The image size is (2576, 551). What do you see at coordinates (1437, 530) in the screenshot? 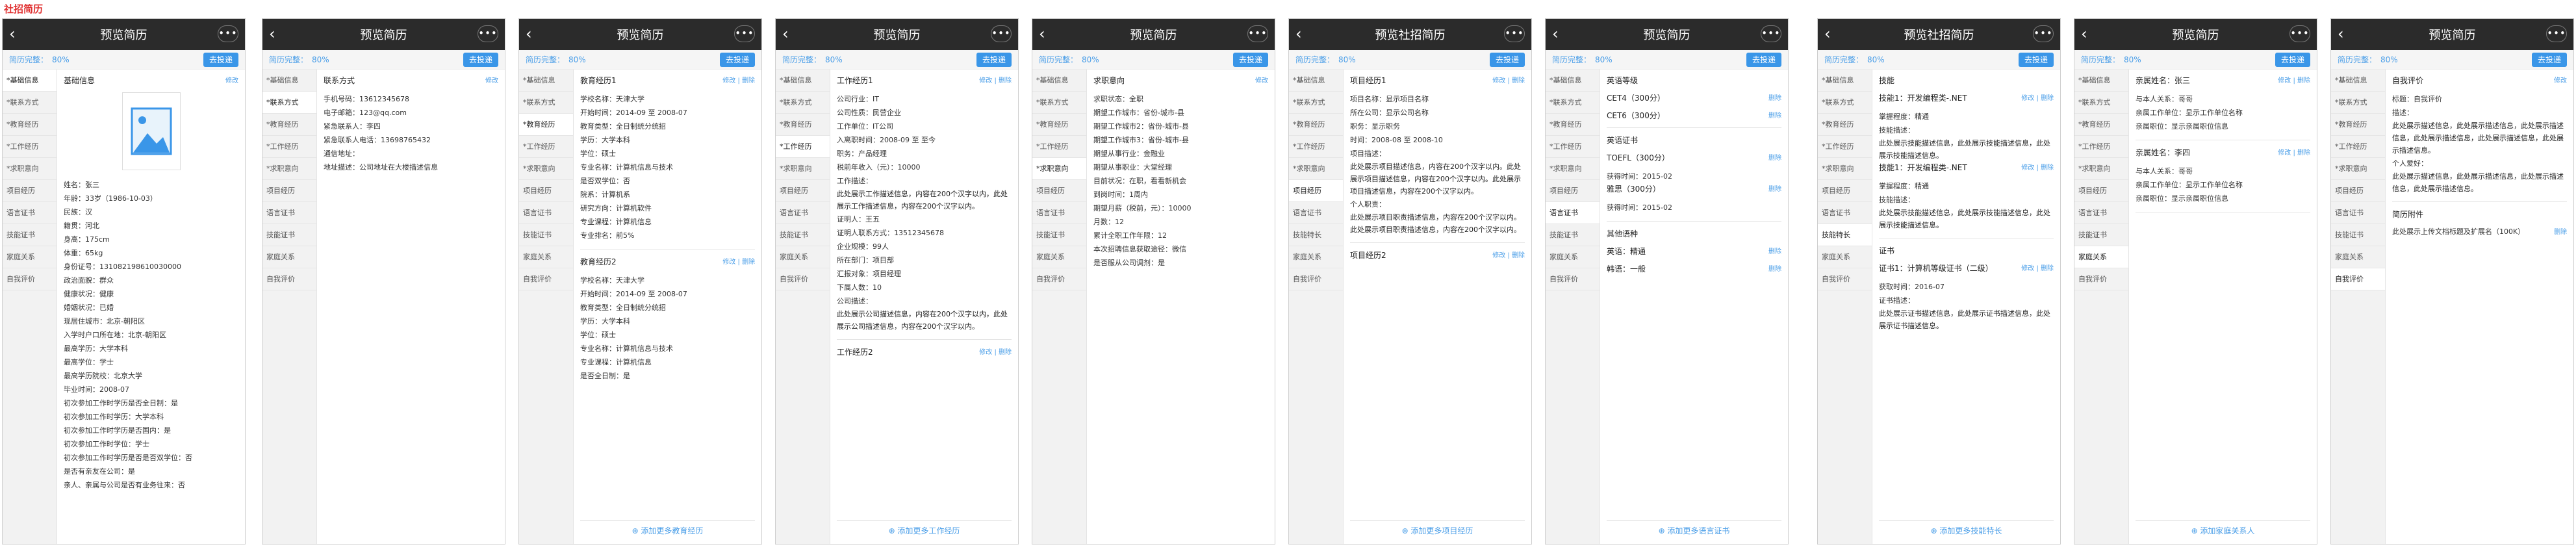
I see `add-more-button: ⊕ 添加更多项目经历` at bounding box center [1437, 530].